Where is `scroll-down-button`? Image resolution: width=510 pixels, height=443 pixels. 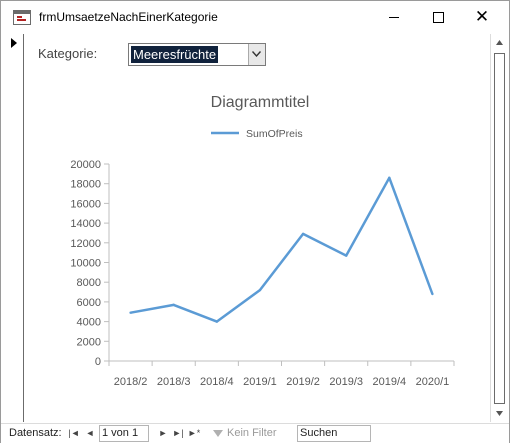
scroll-down-button is located at coordinates (499, 413).